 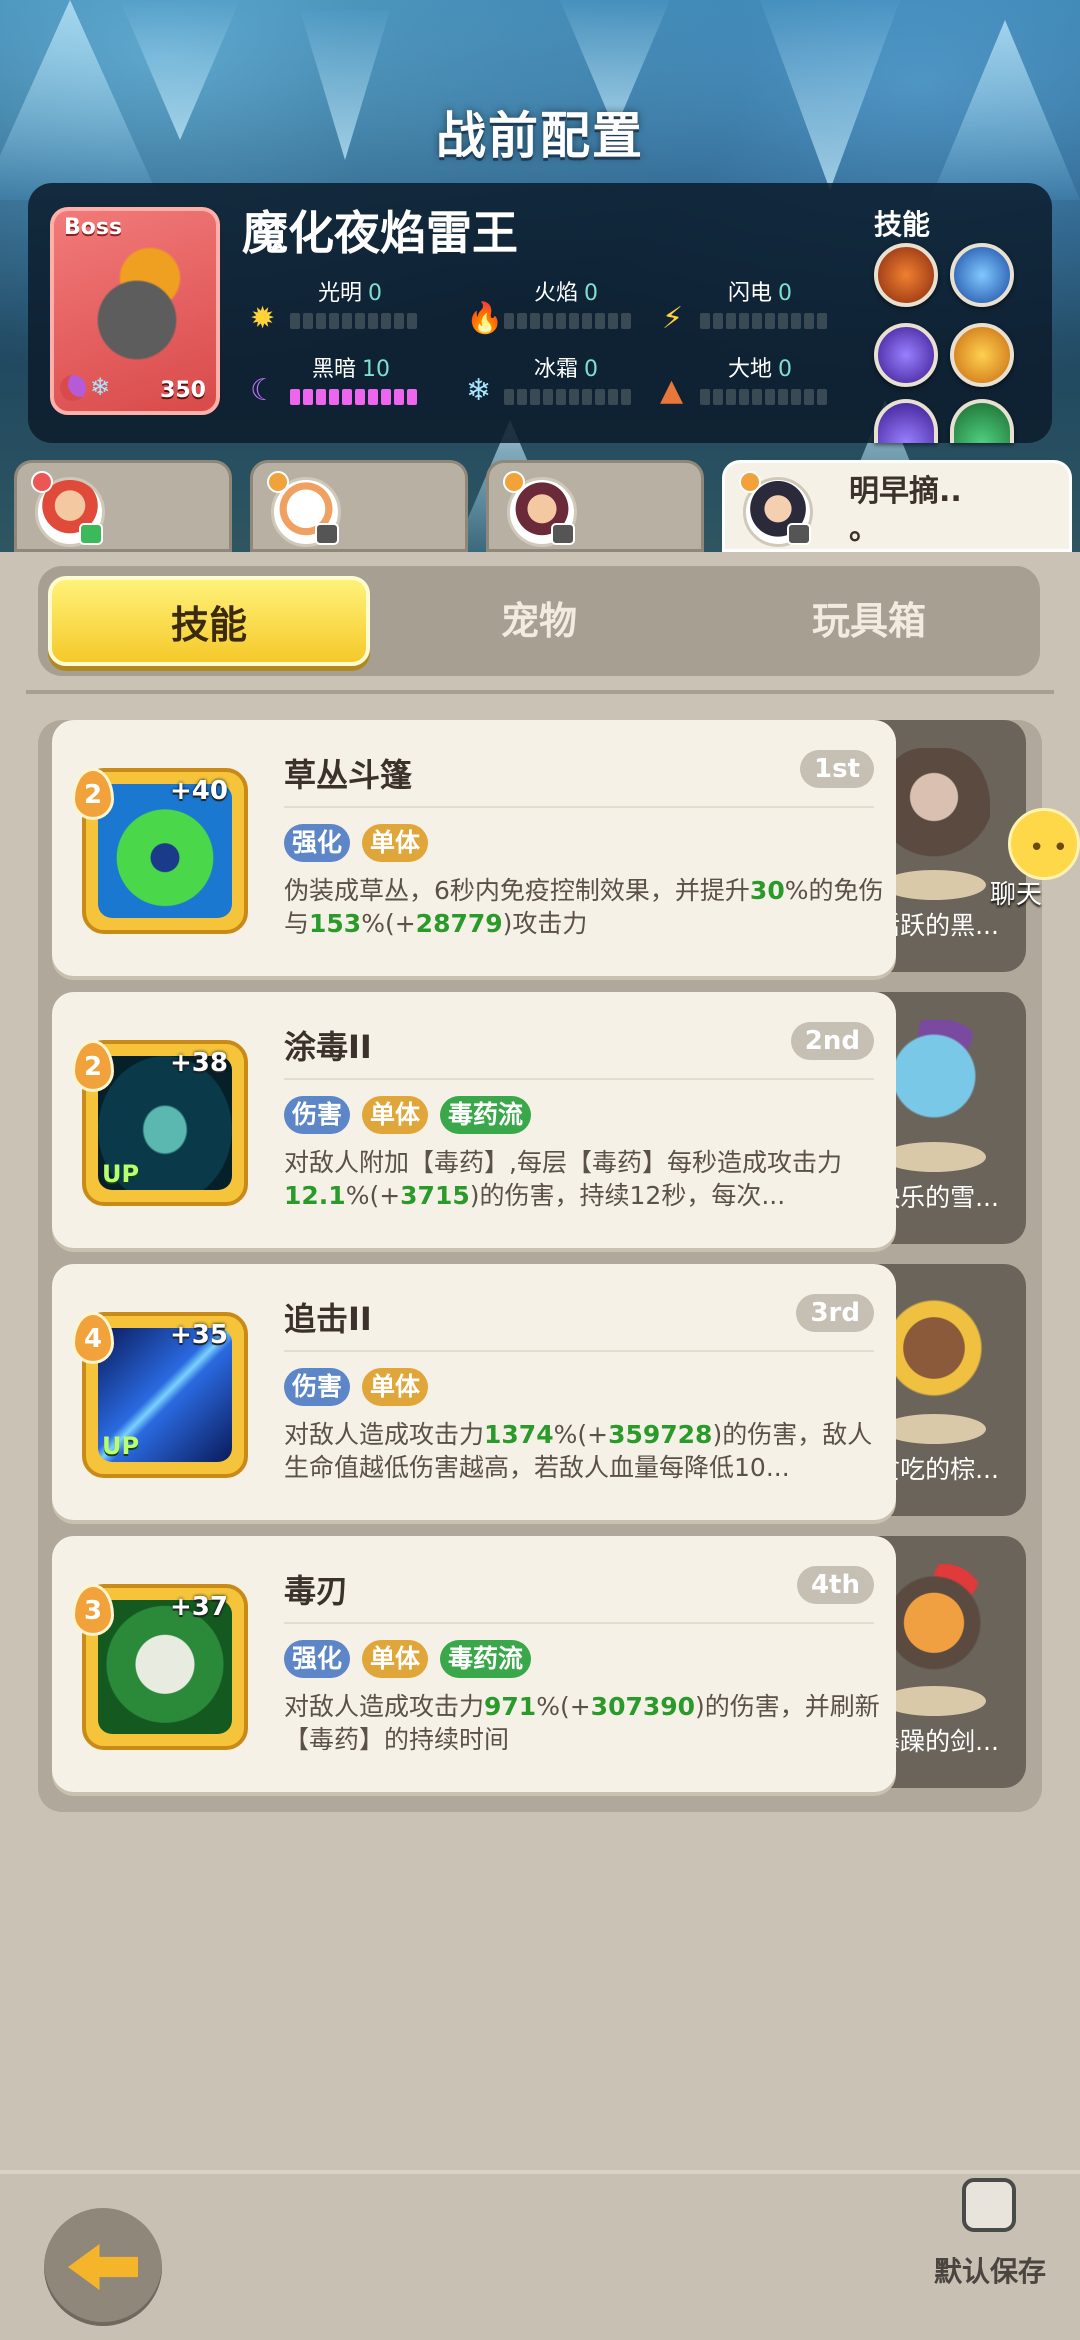 I want to click on tab-pets: 宠物, so click(x=539, y=621).